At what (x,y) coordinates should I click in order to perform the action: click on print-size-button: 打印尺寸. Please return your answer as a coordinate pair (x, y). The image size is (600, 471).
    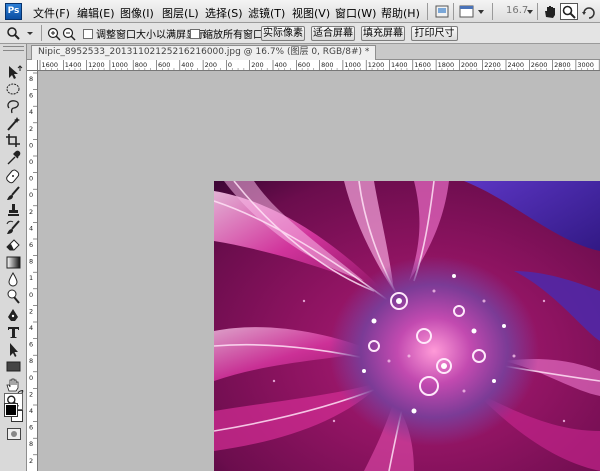
    Looking at the image, I should click on (434, 33).